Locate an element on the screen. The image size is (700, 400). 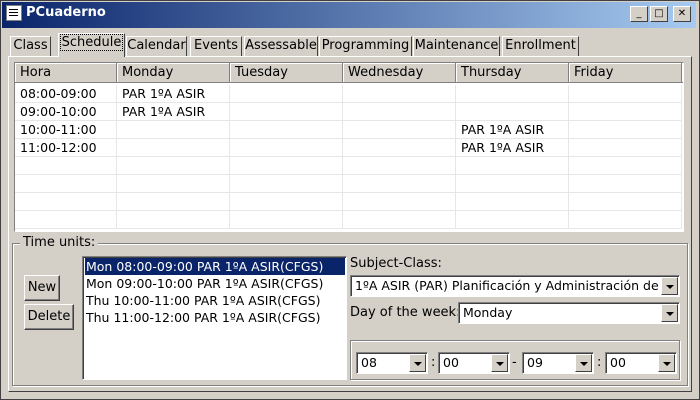
tab-calendar: Calendar is located at coordinates (156, 46).